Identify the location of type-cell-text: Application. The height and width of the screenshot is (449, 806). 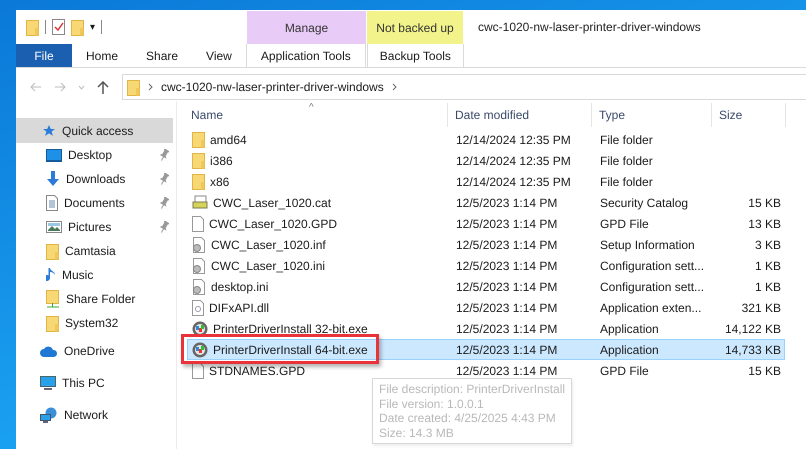
(629, 349).